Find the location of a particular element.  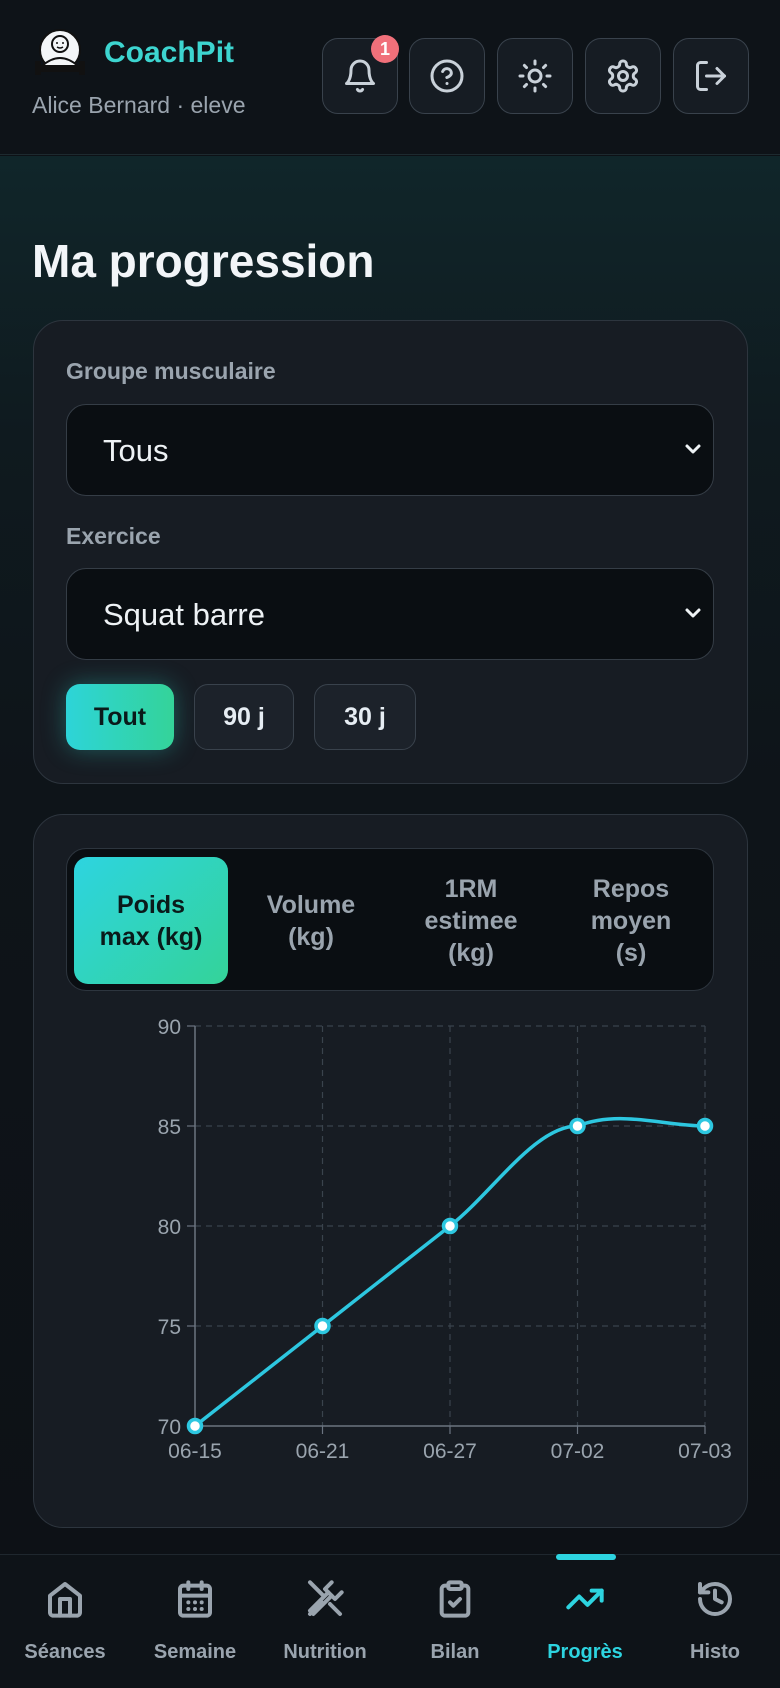

nav-item-seances: Séances is located at coordinates (65, 1621).